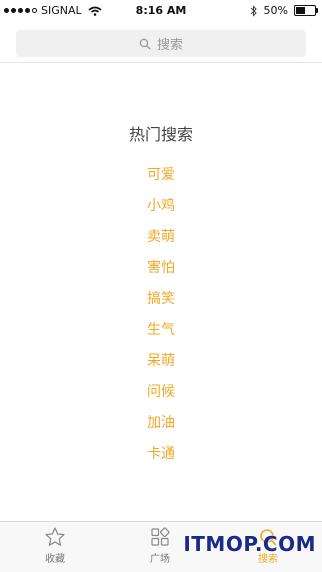 This screenshot has width=322, height=572. Describe the element at coordinates (161, 206) in the screenshot. I see `hot-search-item: 小鸡` at that location.